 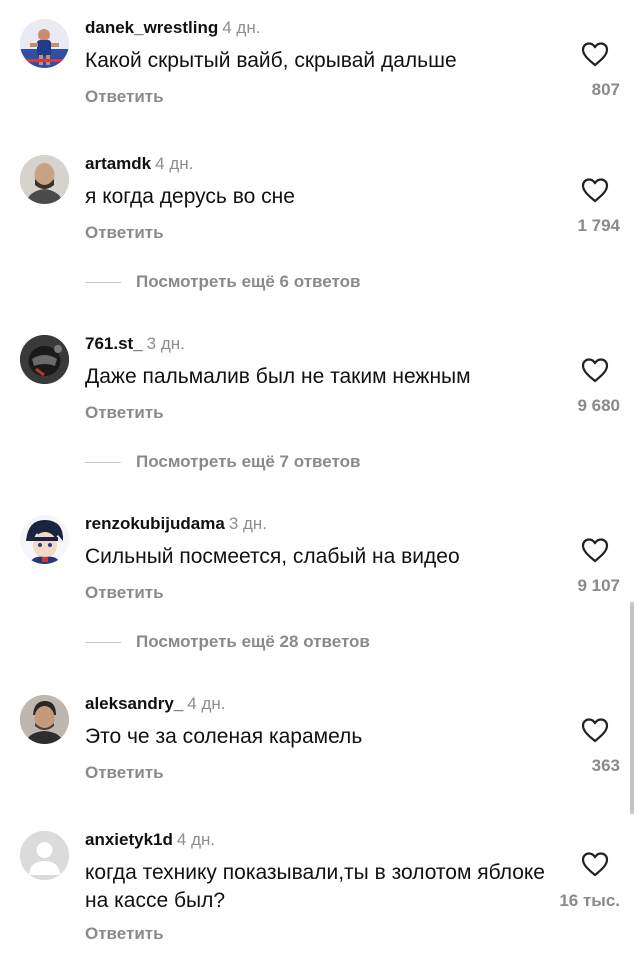 What do you see at coordinates (589, 900) in the screenshot?
I see `like-count: 16 тыс.` at bounding box center [589, 900].